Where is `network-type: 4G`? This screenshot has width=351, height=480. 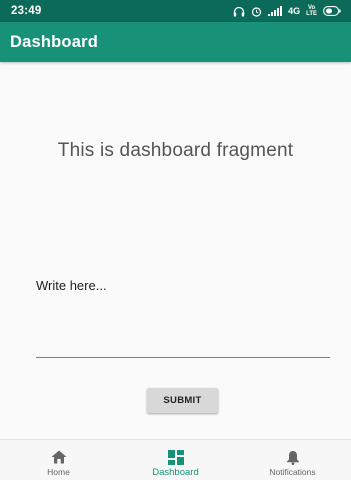
network-type: 4G is located at coordinates (294, 11).